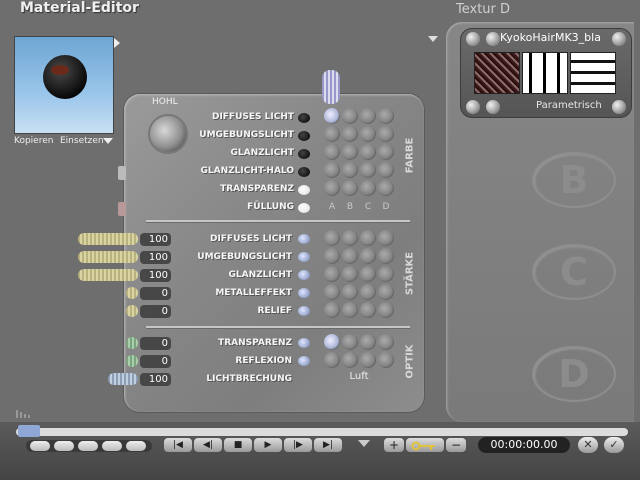 The height and width of the screenshot is (480, 640). Describe the element at coordinates (298, 445) in the screenshot. I see `next-frame-button: |▶` at that location.